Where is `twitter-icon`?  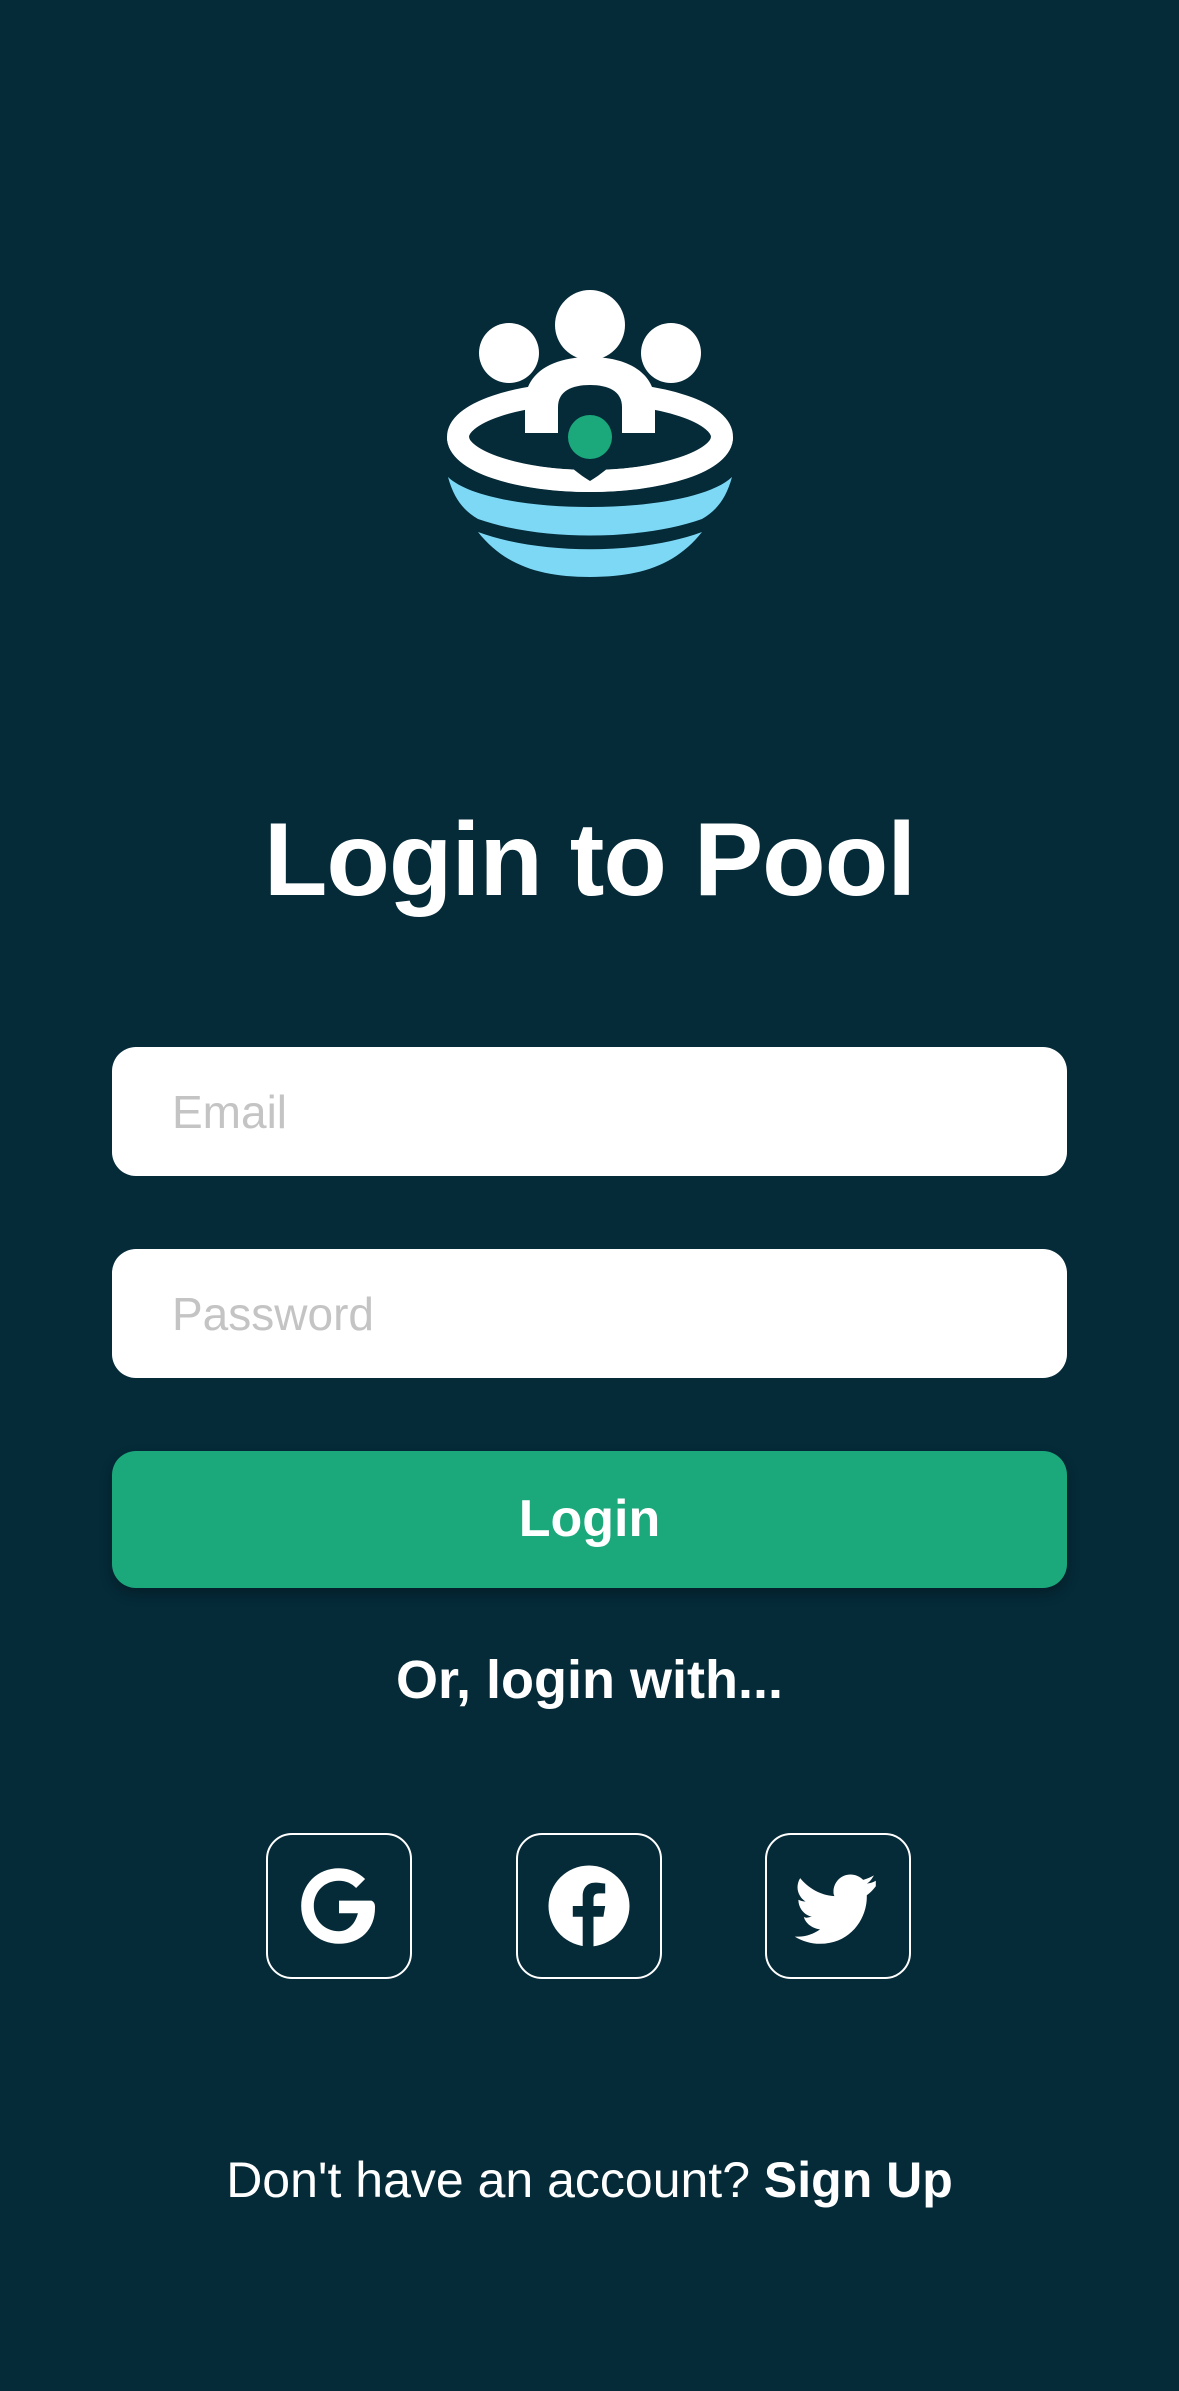 twitter-icon is located at coordinates (835, 1909).